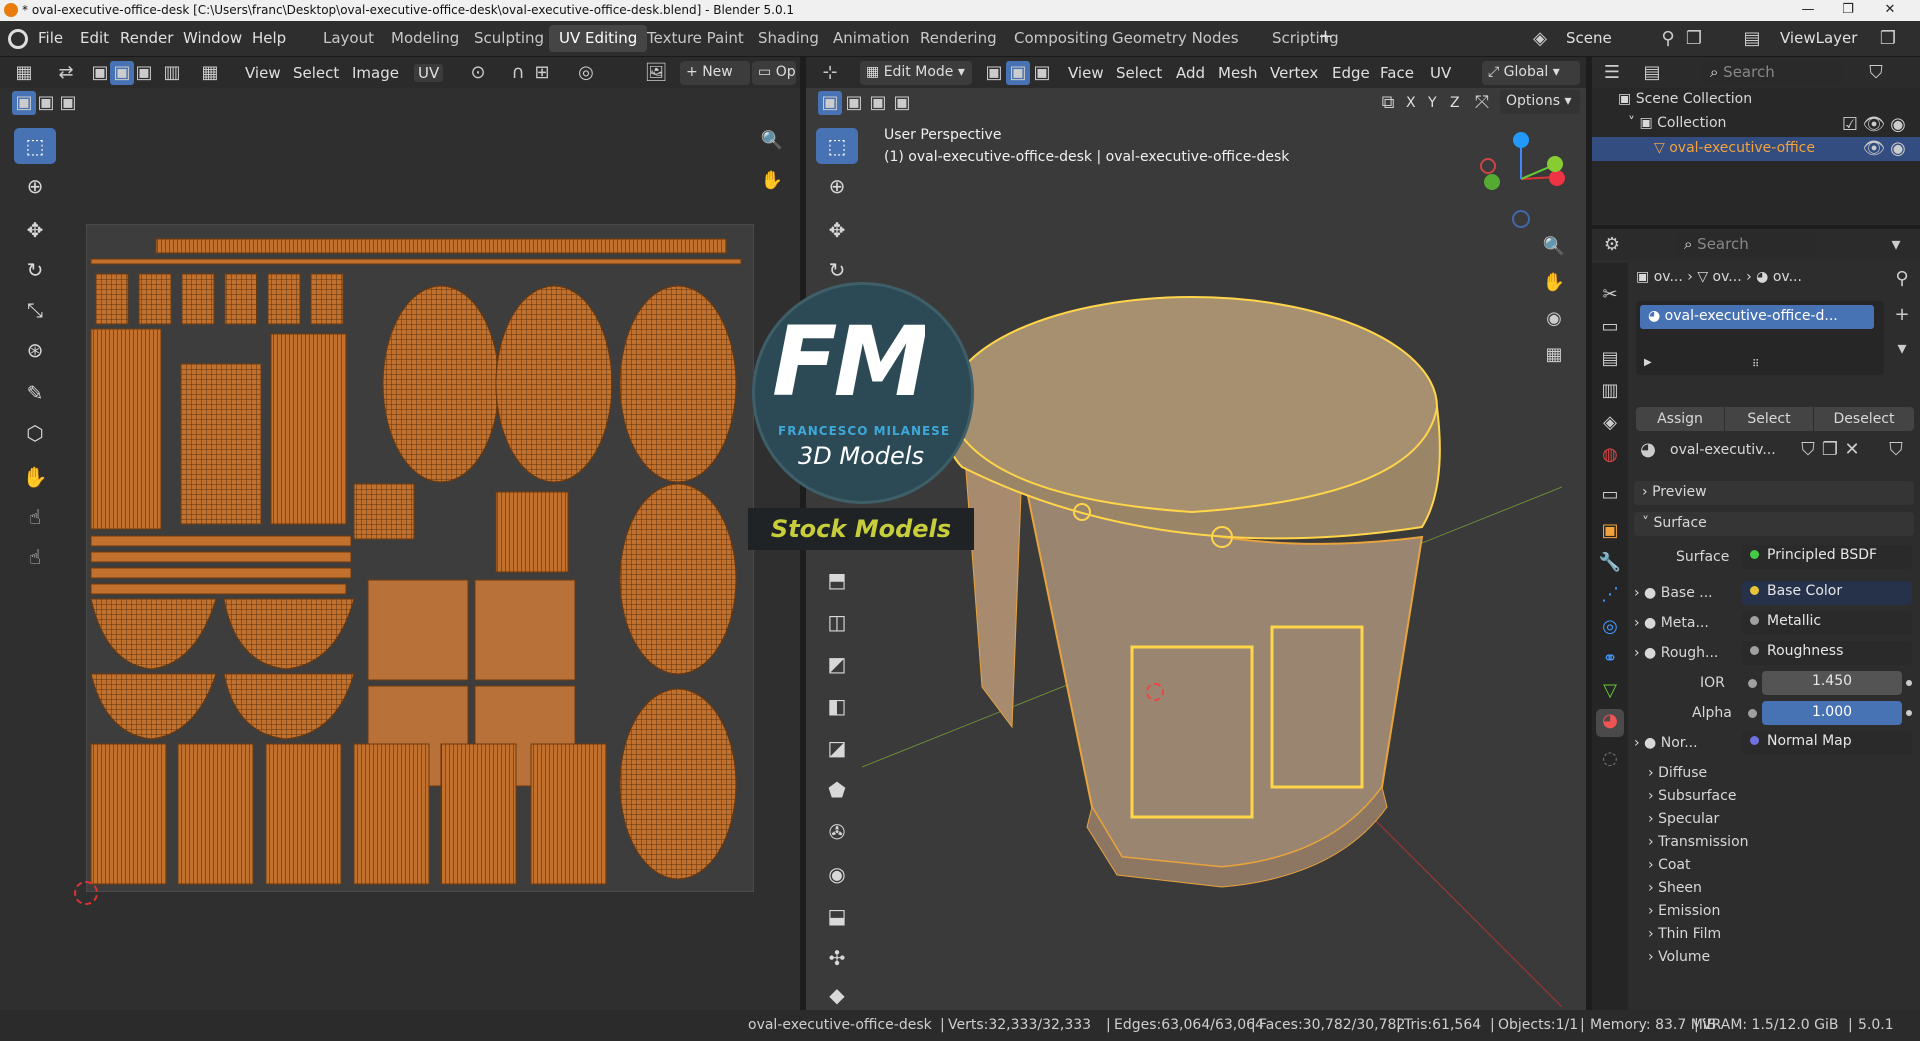 The width and height of the screenshot is (1920, 1041). What do you see at coordinates (1325, 36) in the screenshot?
I see `add-workspace-button: +` at bounding box center [1325, 36].